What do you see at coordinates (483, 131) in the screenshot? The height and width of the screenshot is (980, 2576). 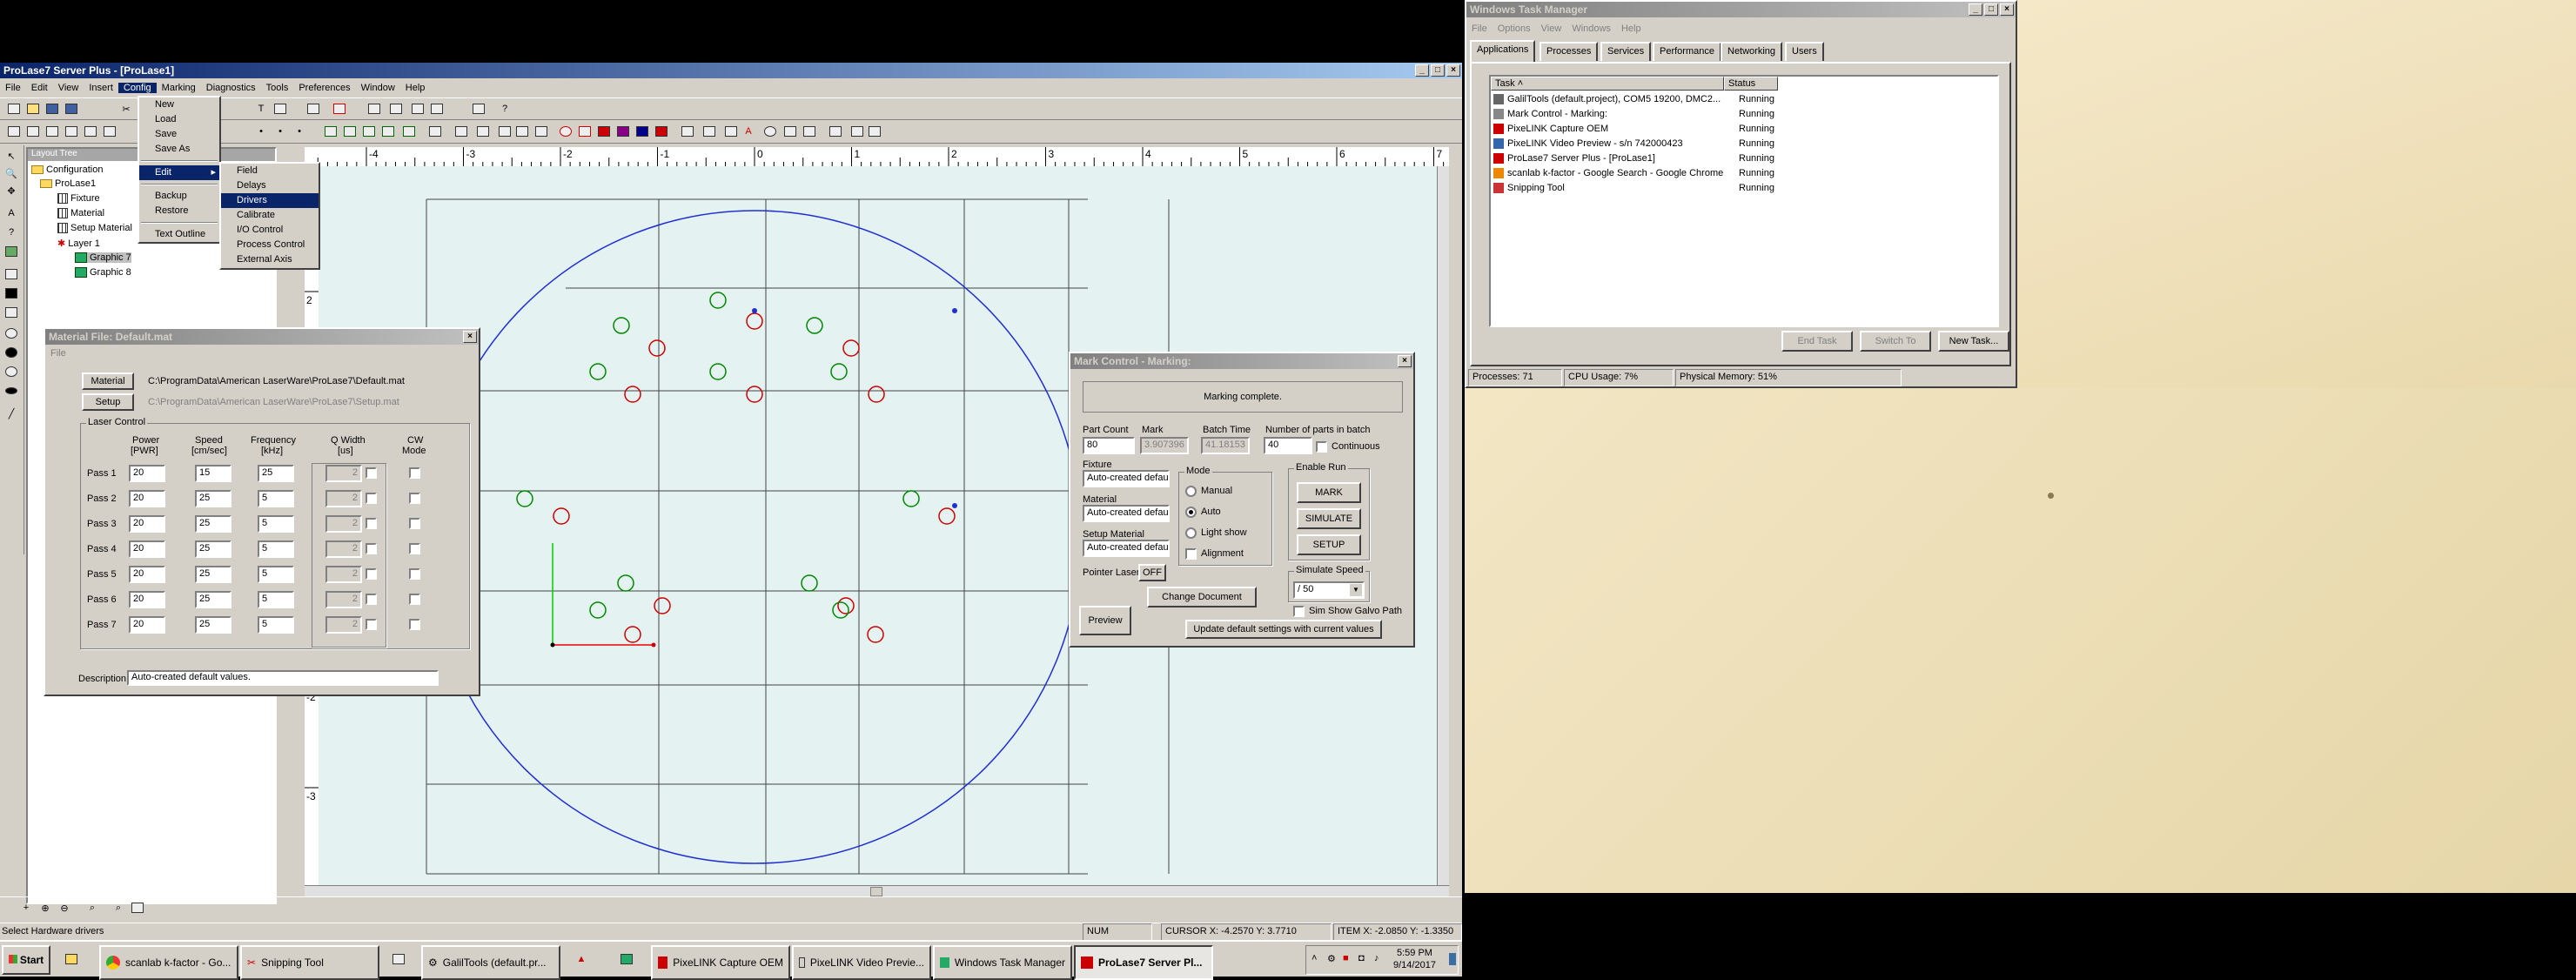 I see `shape8-icon` at bounding box center [483, 131].